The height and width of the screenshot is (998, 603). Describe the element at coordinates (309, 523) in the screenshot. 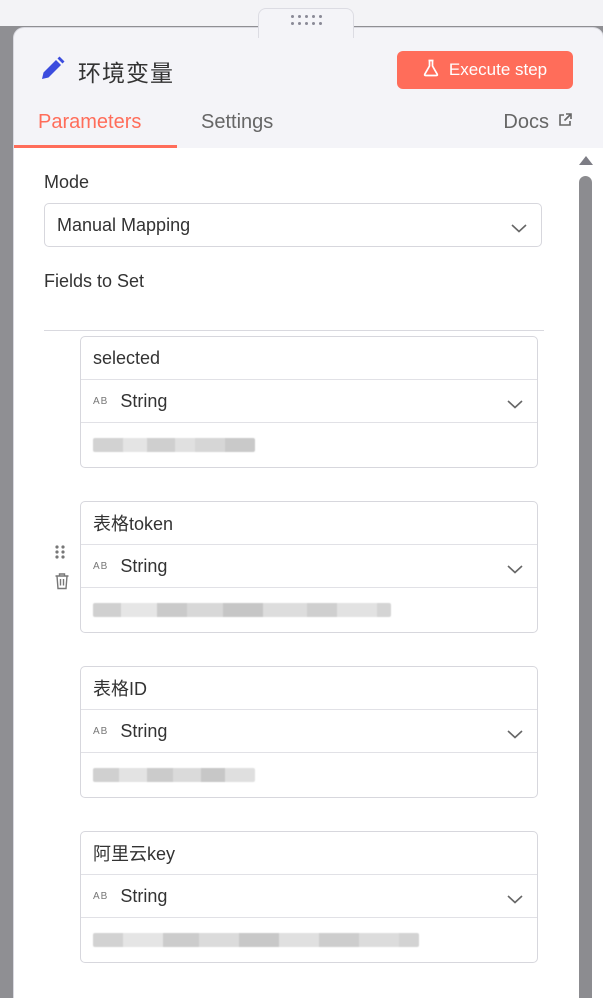

I see `field-name-input: 表格token` at that location.